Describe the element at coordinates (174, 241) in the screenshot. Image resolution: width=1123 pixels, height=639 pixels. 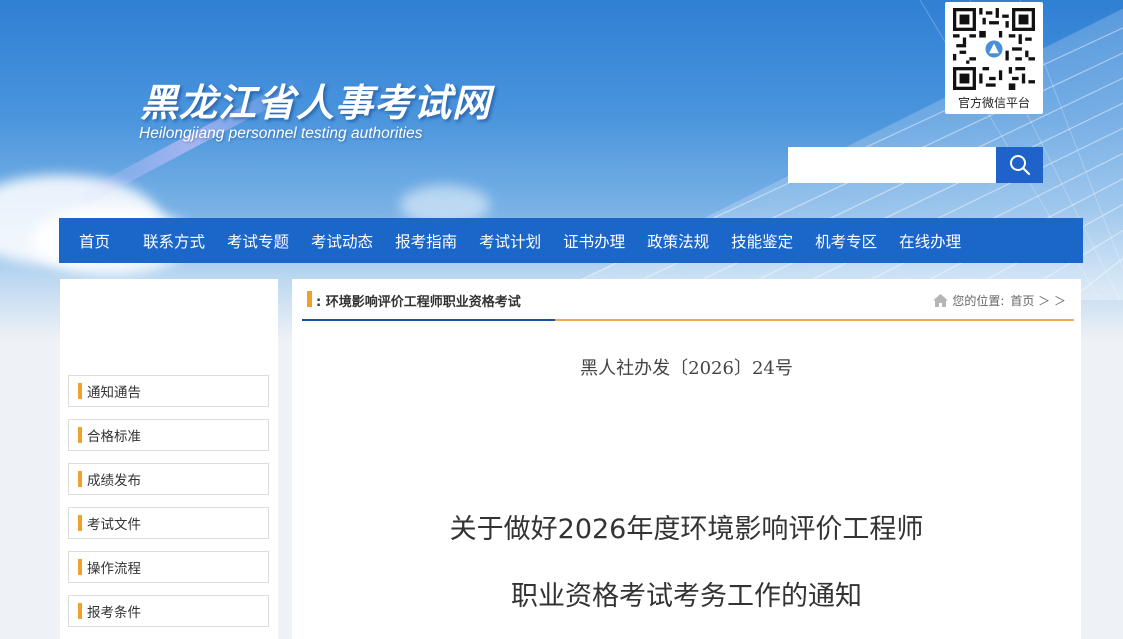
I see `nav-item-contact: 联系方式` at that location.